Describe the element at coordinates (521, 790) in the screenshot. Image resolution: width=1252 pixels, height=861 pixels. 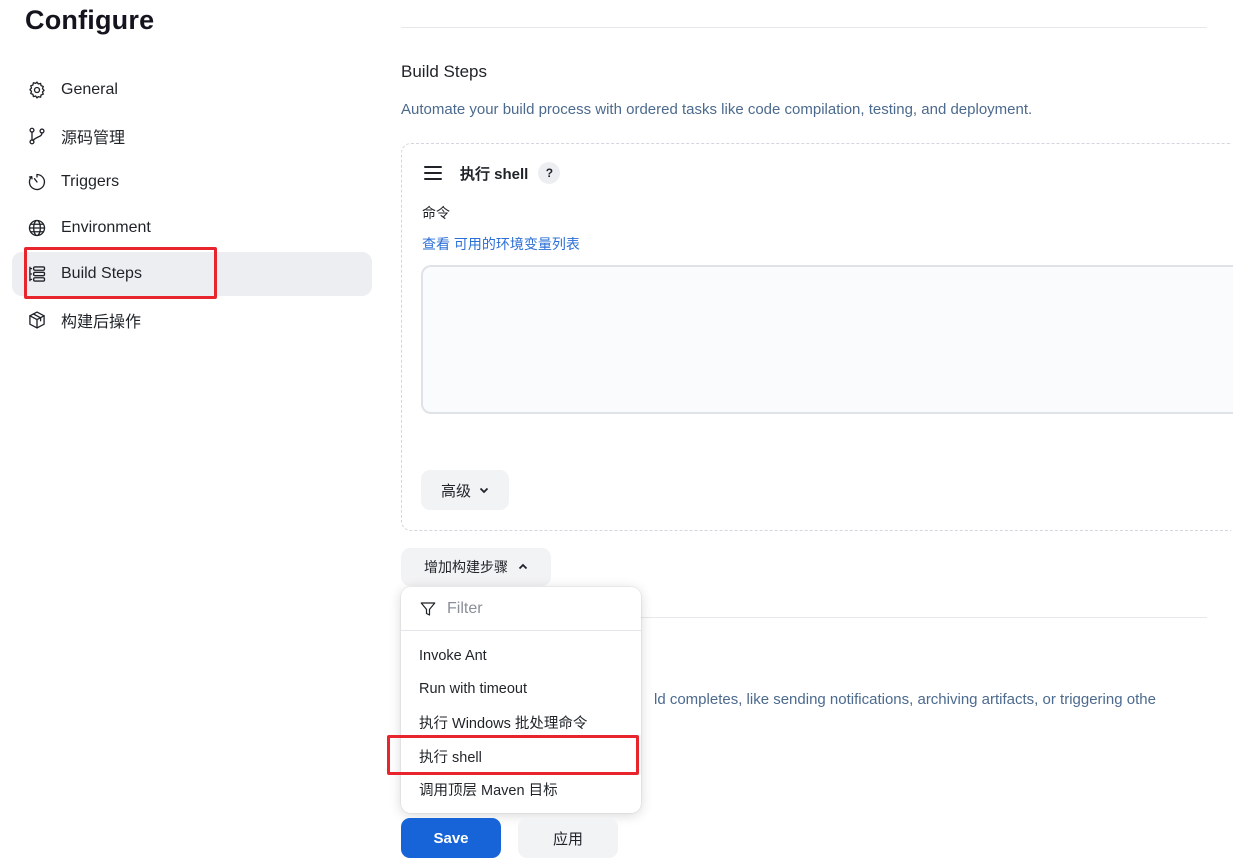
I see `dropdown-item-maven-target: 调用顶层 Maven 目标` at that location.